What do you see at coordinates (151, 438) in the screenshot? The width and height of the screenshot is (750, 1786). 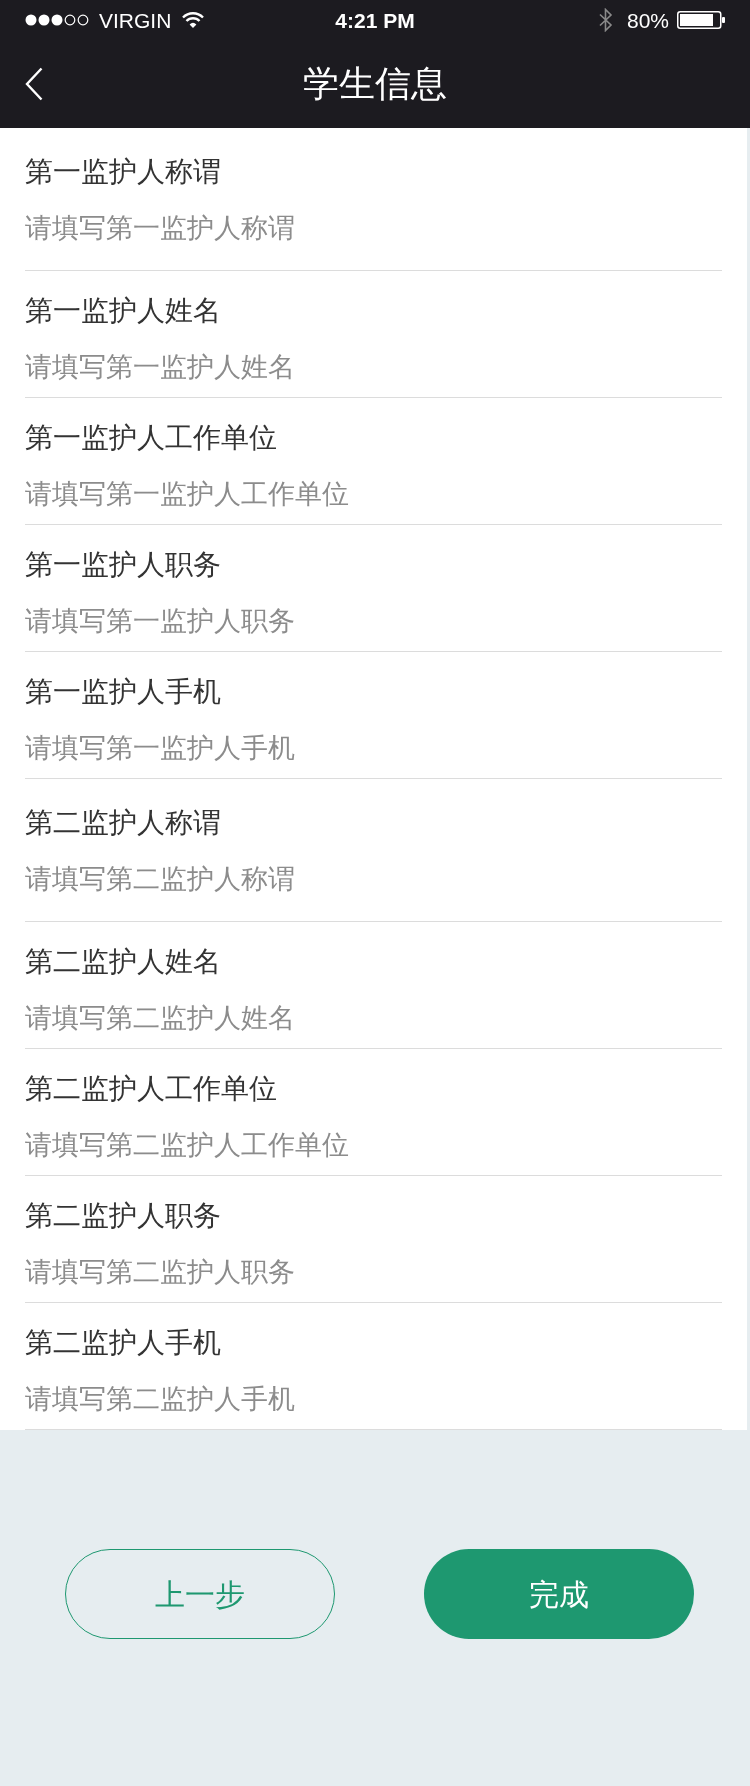 I see `field-label: 第一监护人工作单位` at bounding box center [151, 438].